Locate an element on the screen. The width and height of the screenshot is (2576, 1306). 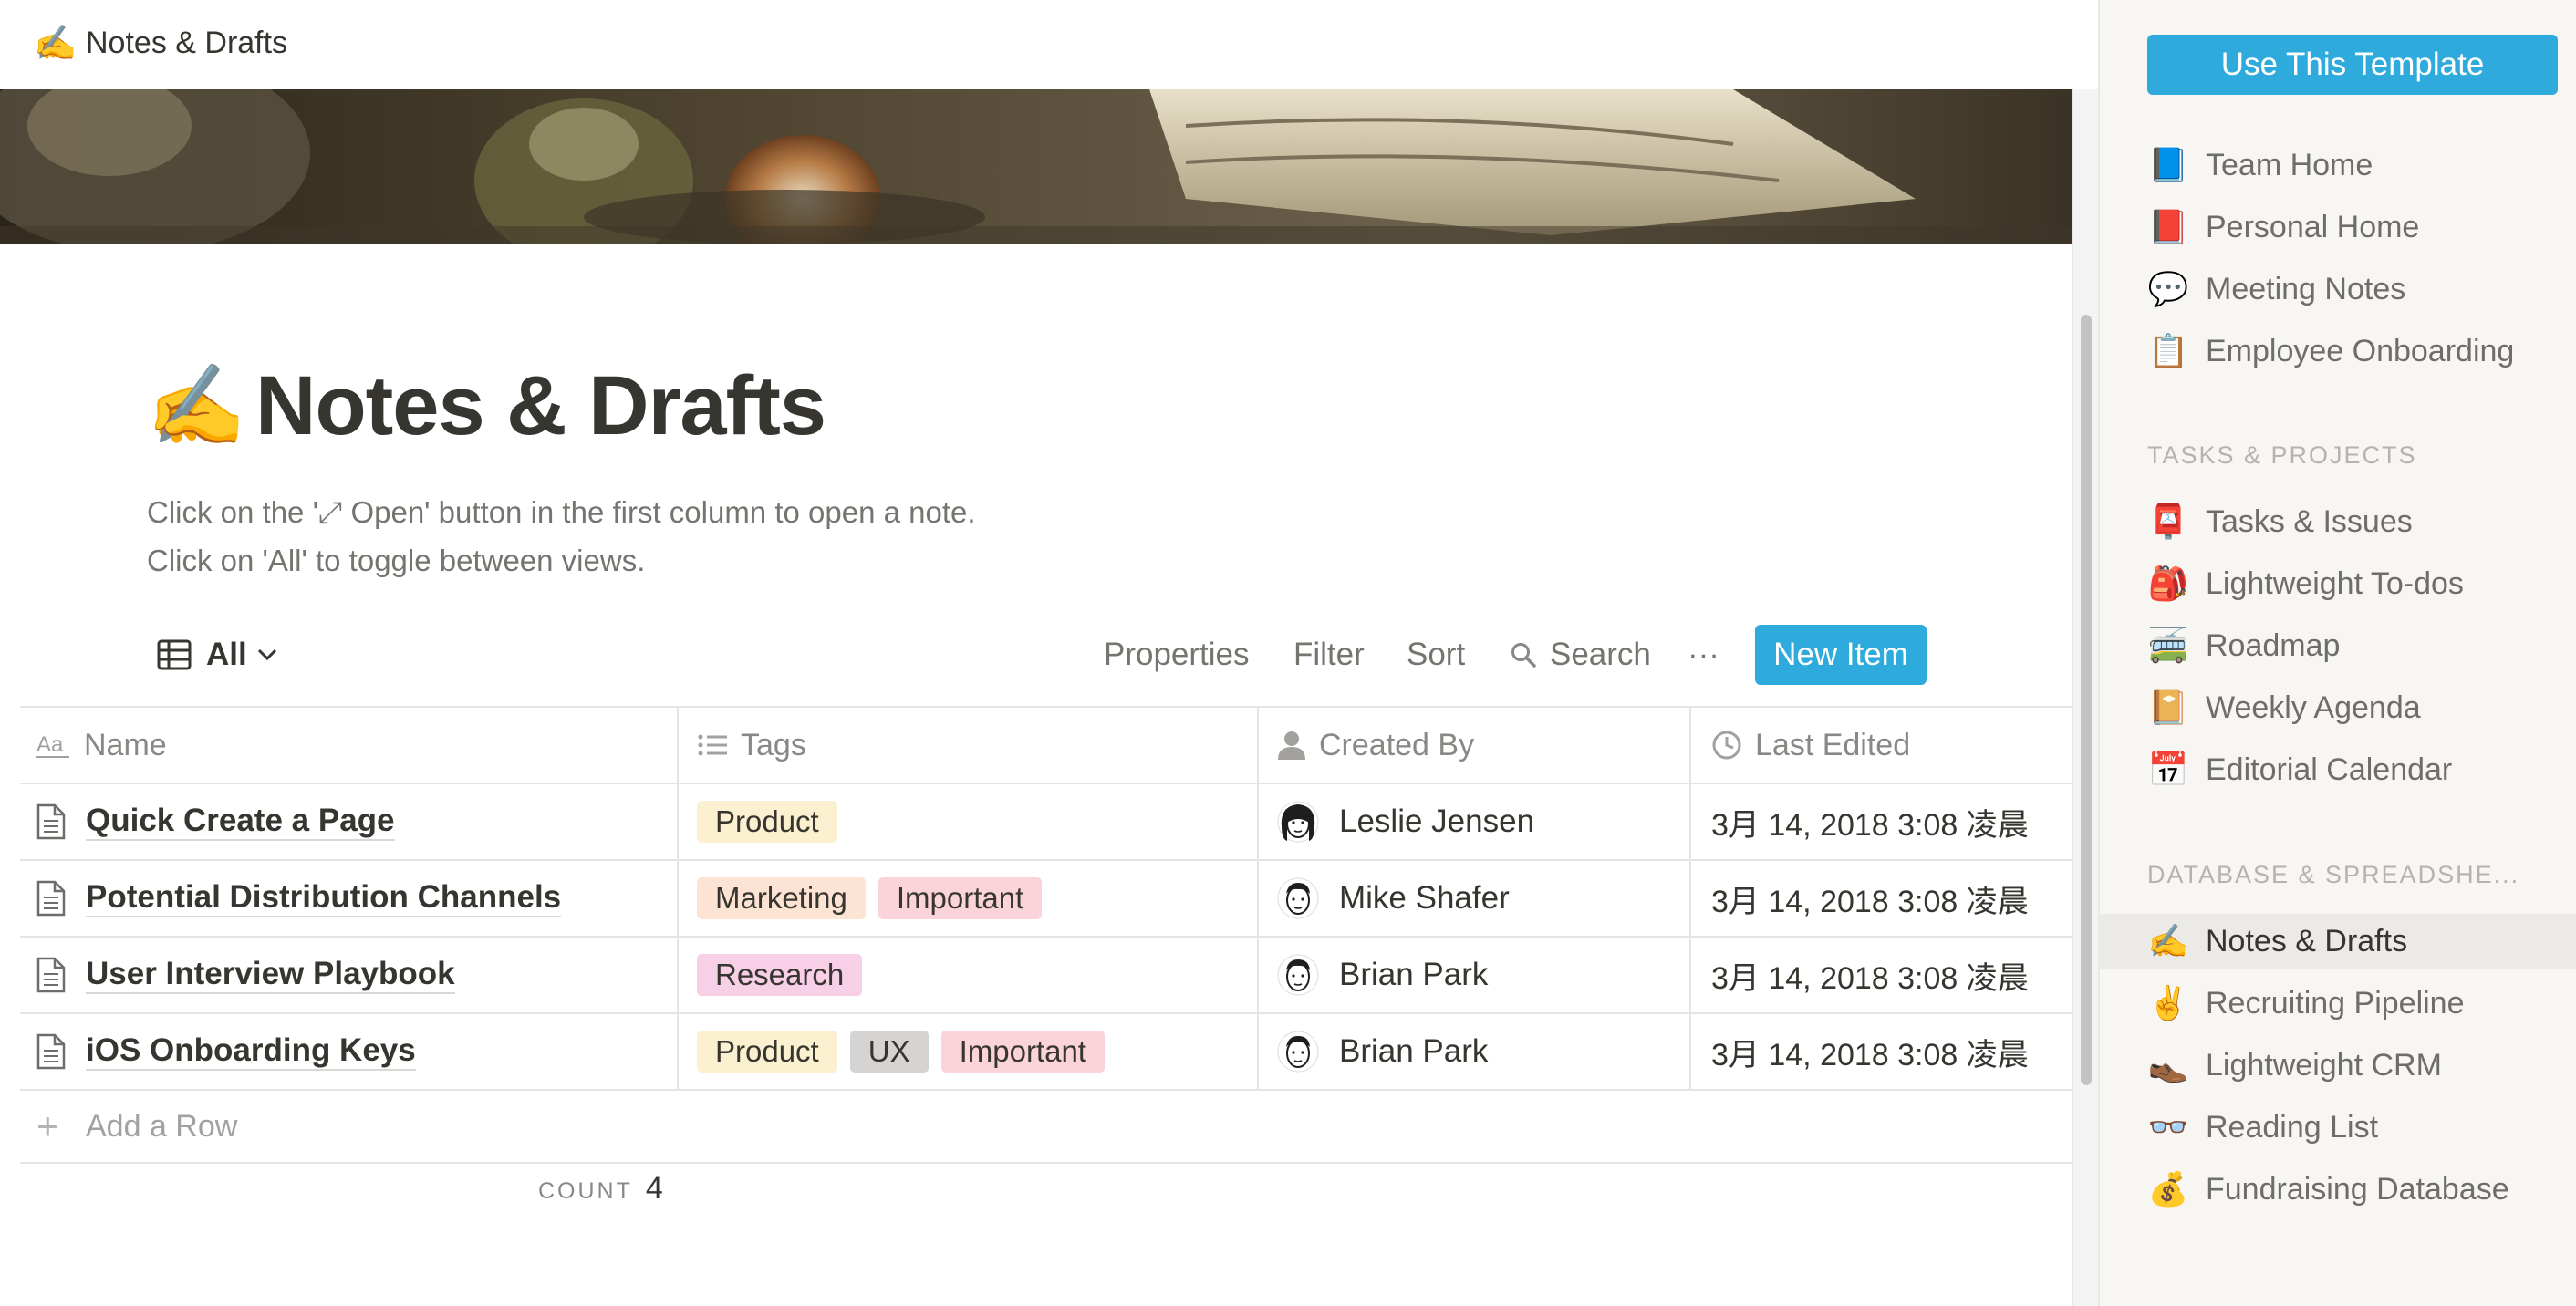
sidebar-item-reading-list: 👓 Reading List is located at coordinates (2262, 1127).